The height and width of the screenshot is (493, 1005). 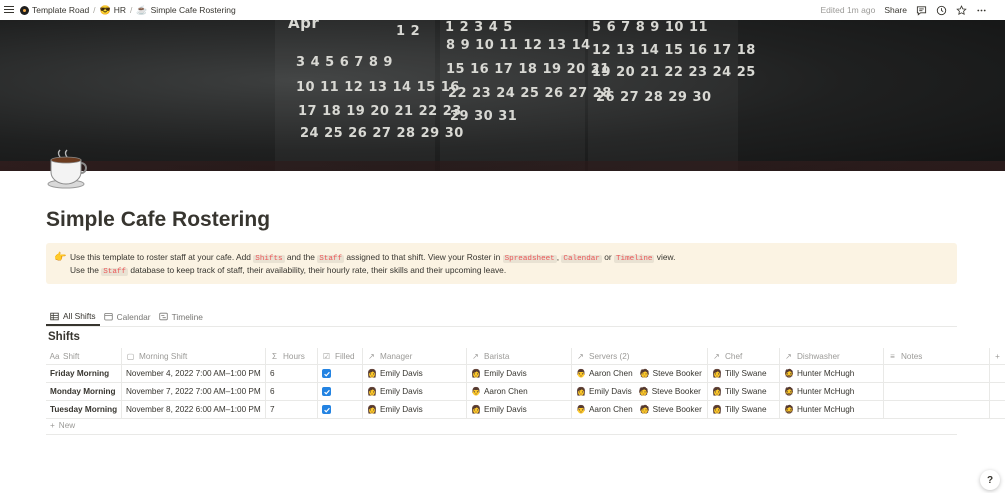 What do you see at coordinates (990, 480) in the screenshot?
I see `help-button: ?` at bounding box center [990, 480].